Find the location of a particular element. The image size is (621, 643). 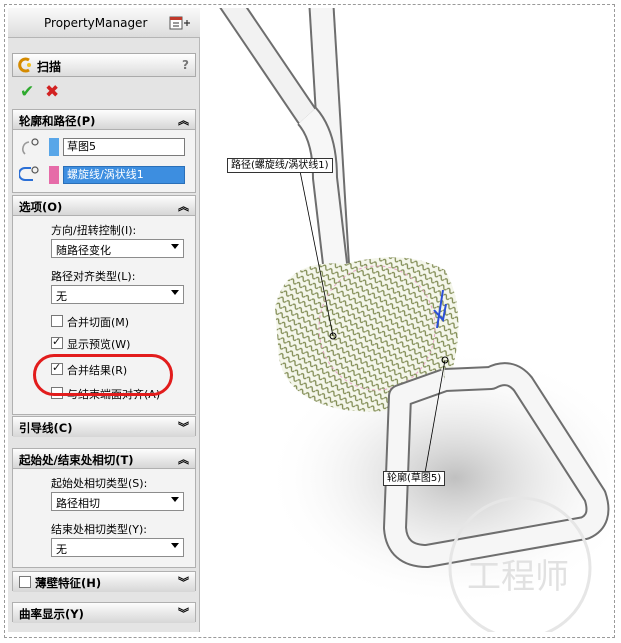

start-end-tangency-header: 起始处/结束处相切(T) ︽ is located at coordinates (104, 459).